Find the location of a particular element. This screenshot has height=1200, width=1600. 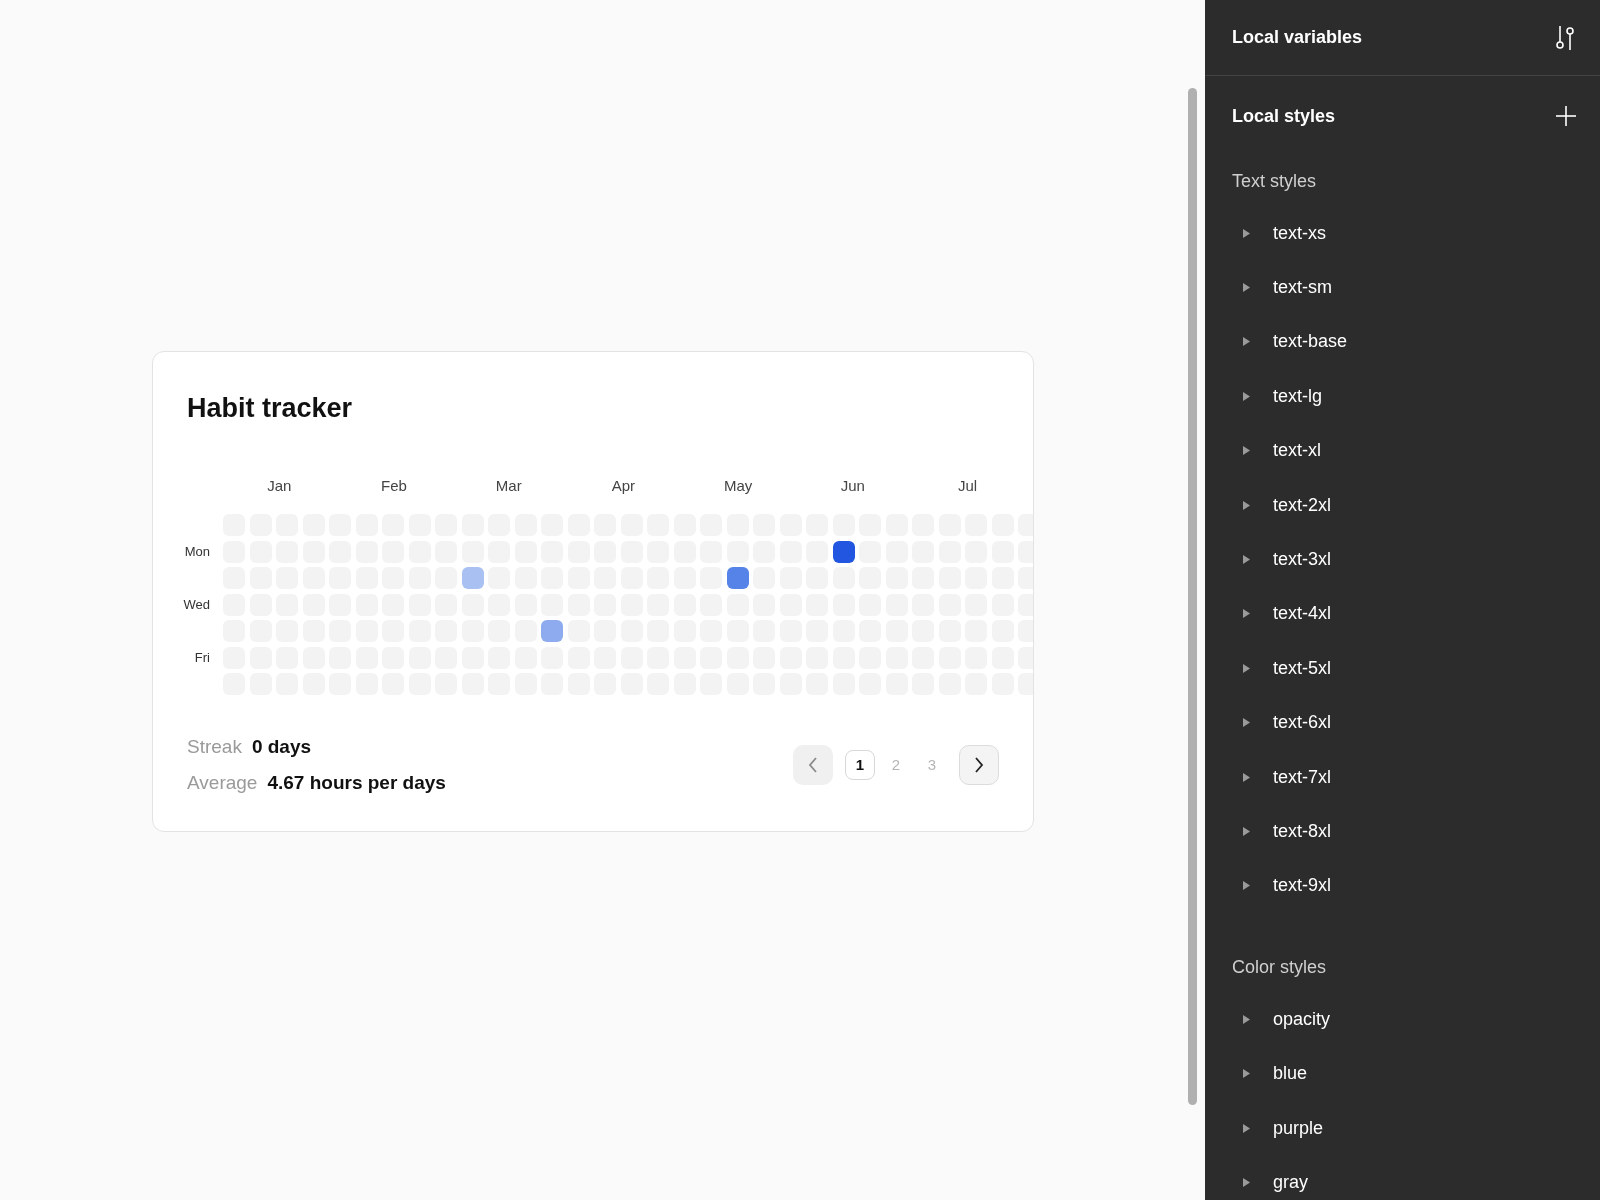

style-item: text-3xl is located at coordinates (1402, 559).